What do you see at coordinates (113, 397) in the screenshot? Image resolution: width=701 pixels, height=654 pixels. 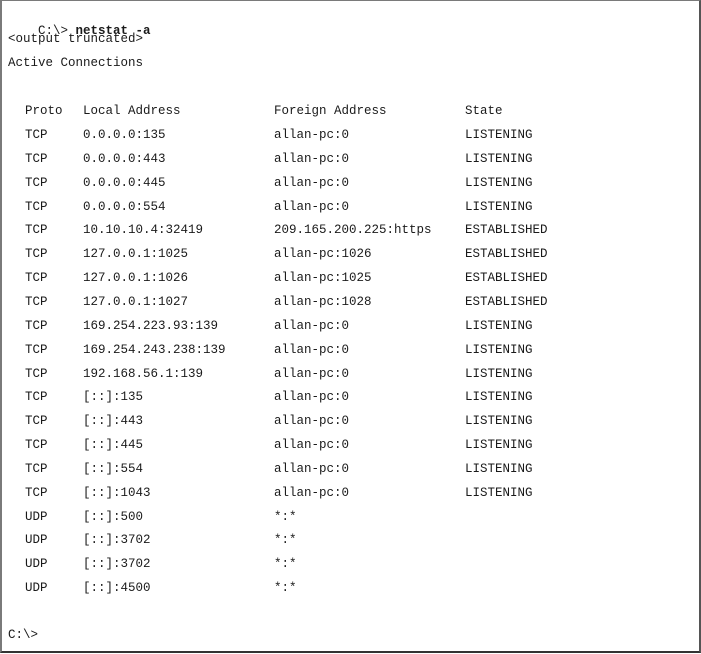 I see `cell-local-address: [::]:135` at bounding box center [113, 397].